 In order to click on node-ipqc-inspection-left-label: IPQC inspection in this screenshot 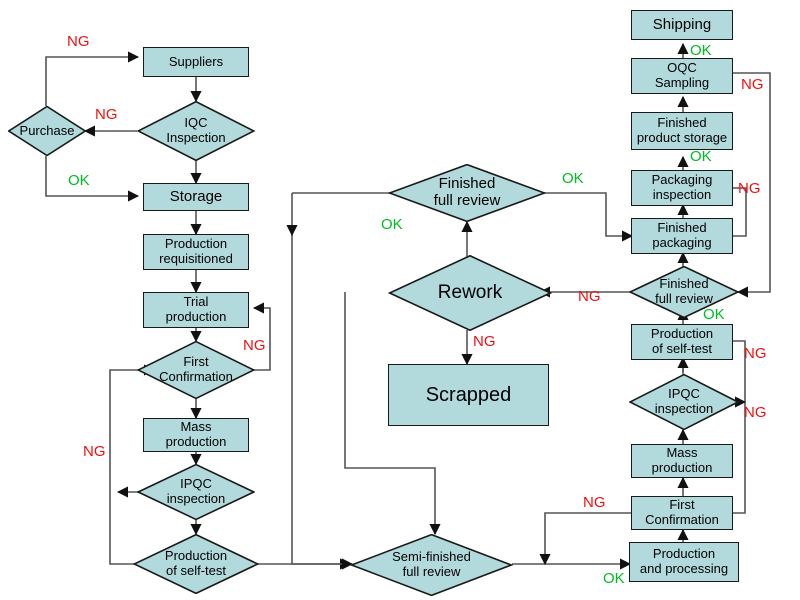, I will do `click(196, 491)`.